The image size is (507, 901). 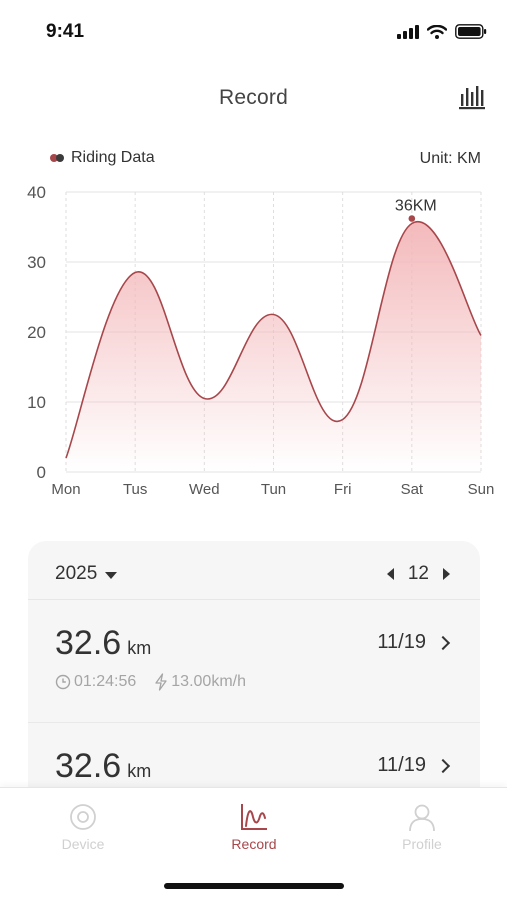 I want to click on tab-device: Device, so click(x=83, y=827).